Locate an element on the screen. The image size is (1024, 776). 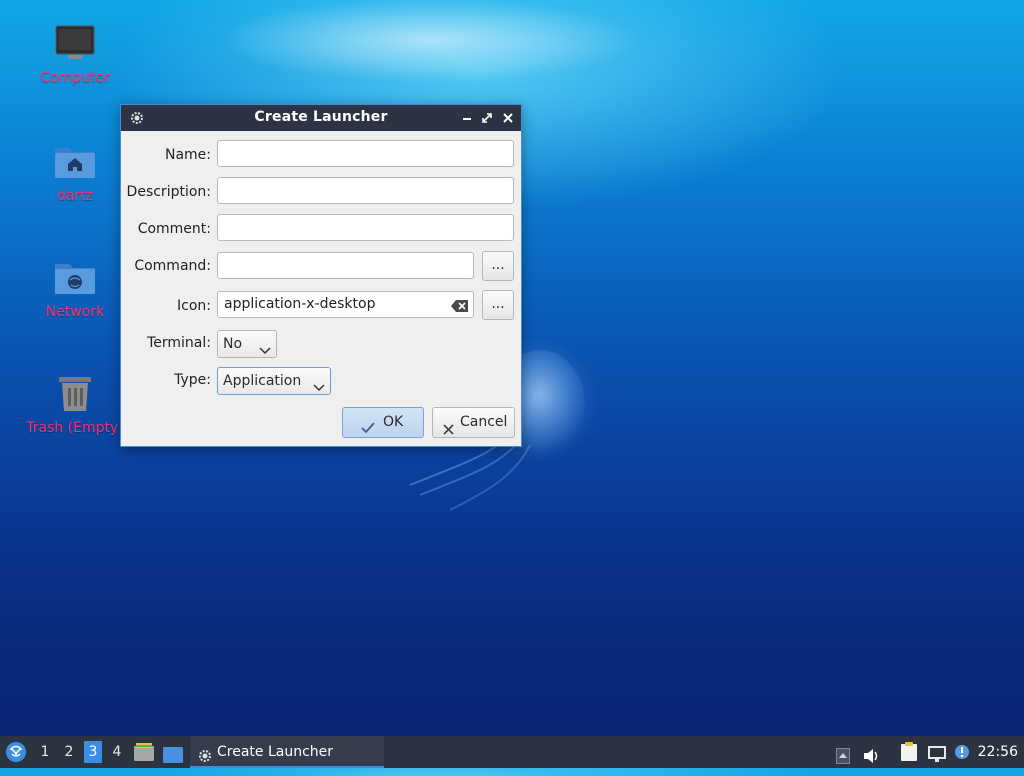
minimize-button is located at coordinates (467, 118).